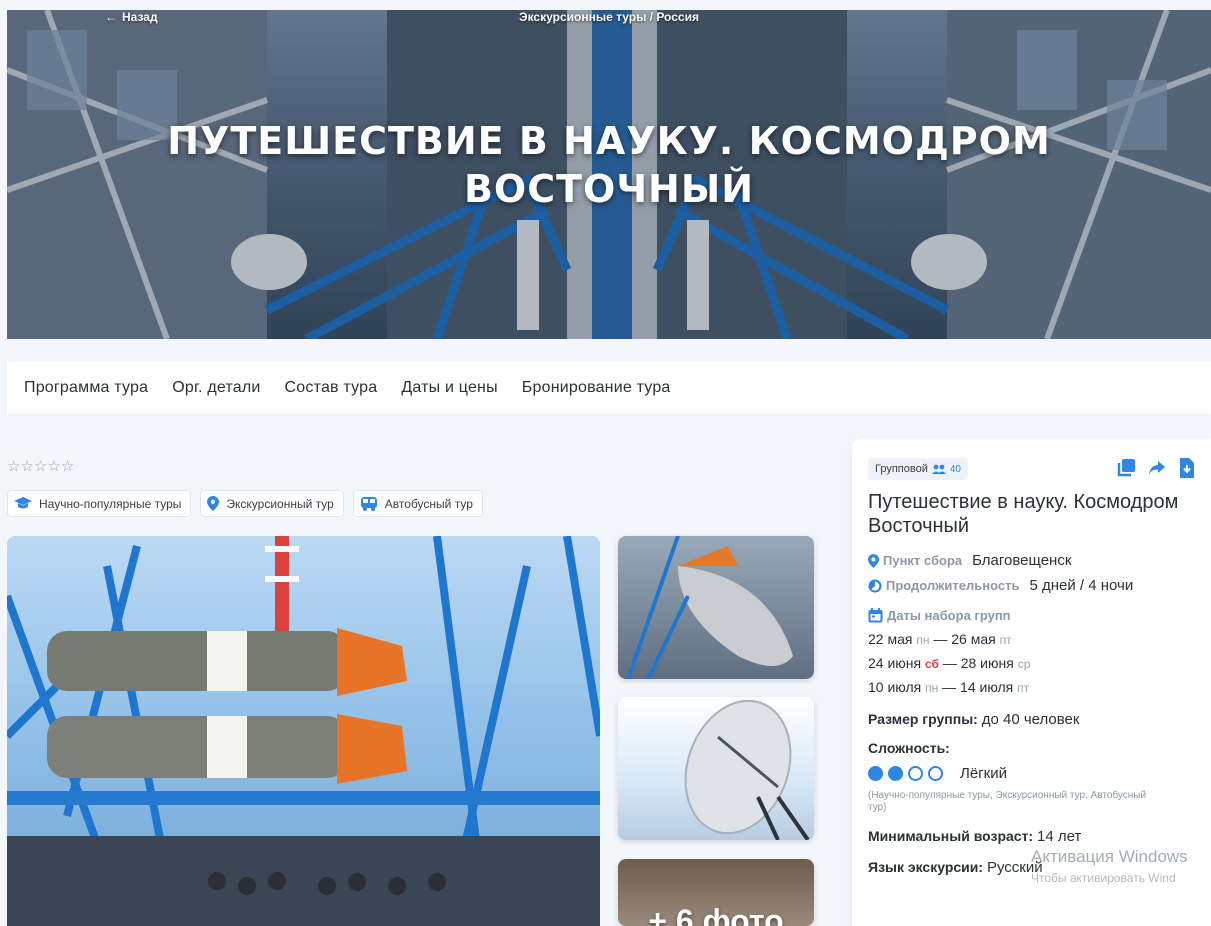 This screenshot has height=926, width=1211. I want to click on nav-item-program: Программа тура, so click(86, 388).